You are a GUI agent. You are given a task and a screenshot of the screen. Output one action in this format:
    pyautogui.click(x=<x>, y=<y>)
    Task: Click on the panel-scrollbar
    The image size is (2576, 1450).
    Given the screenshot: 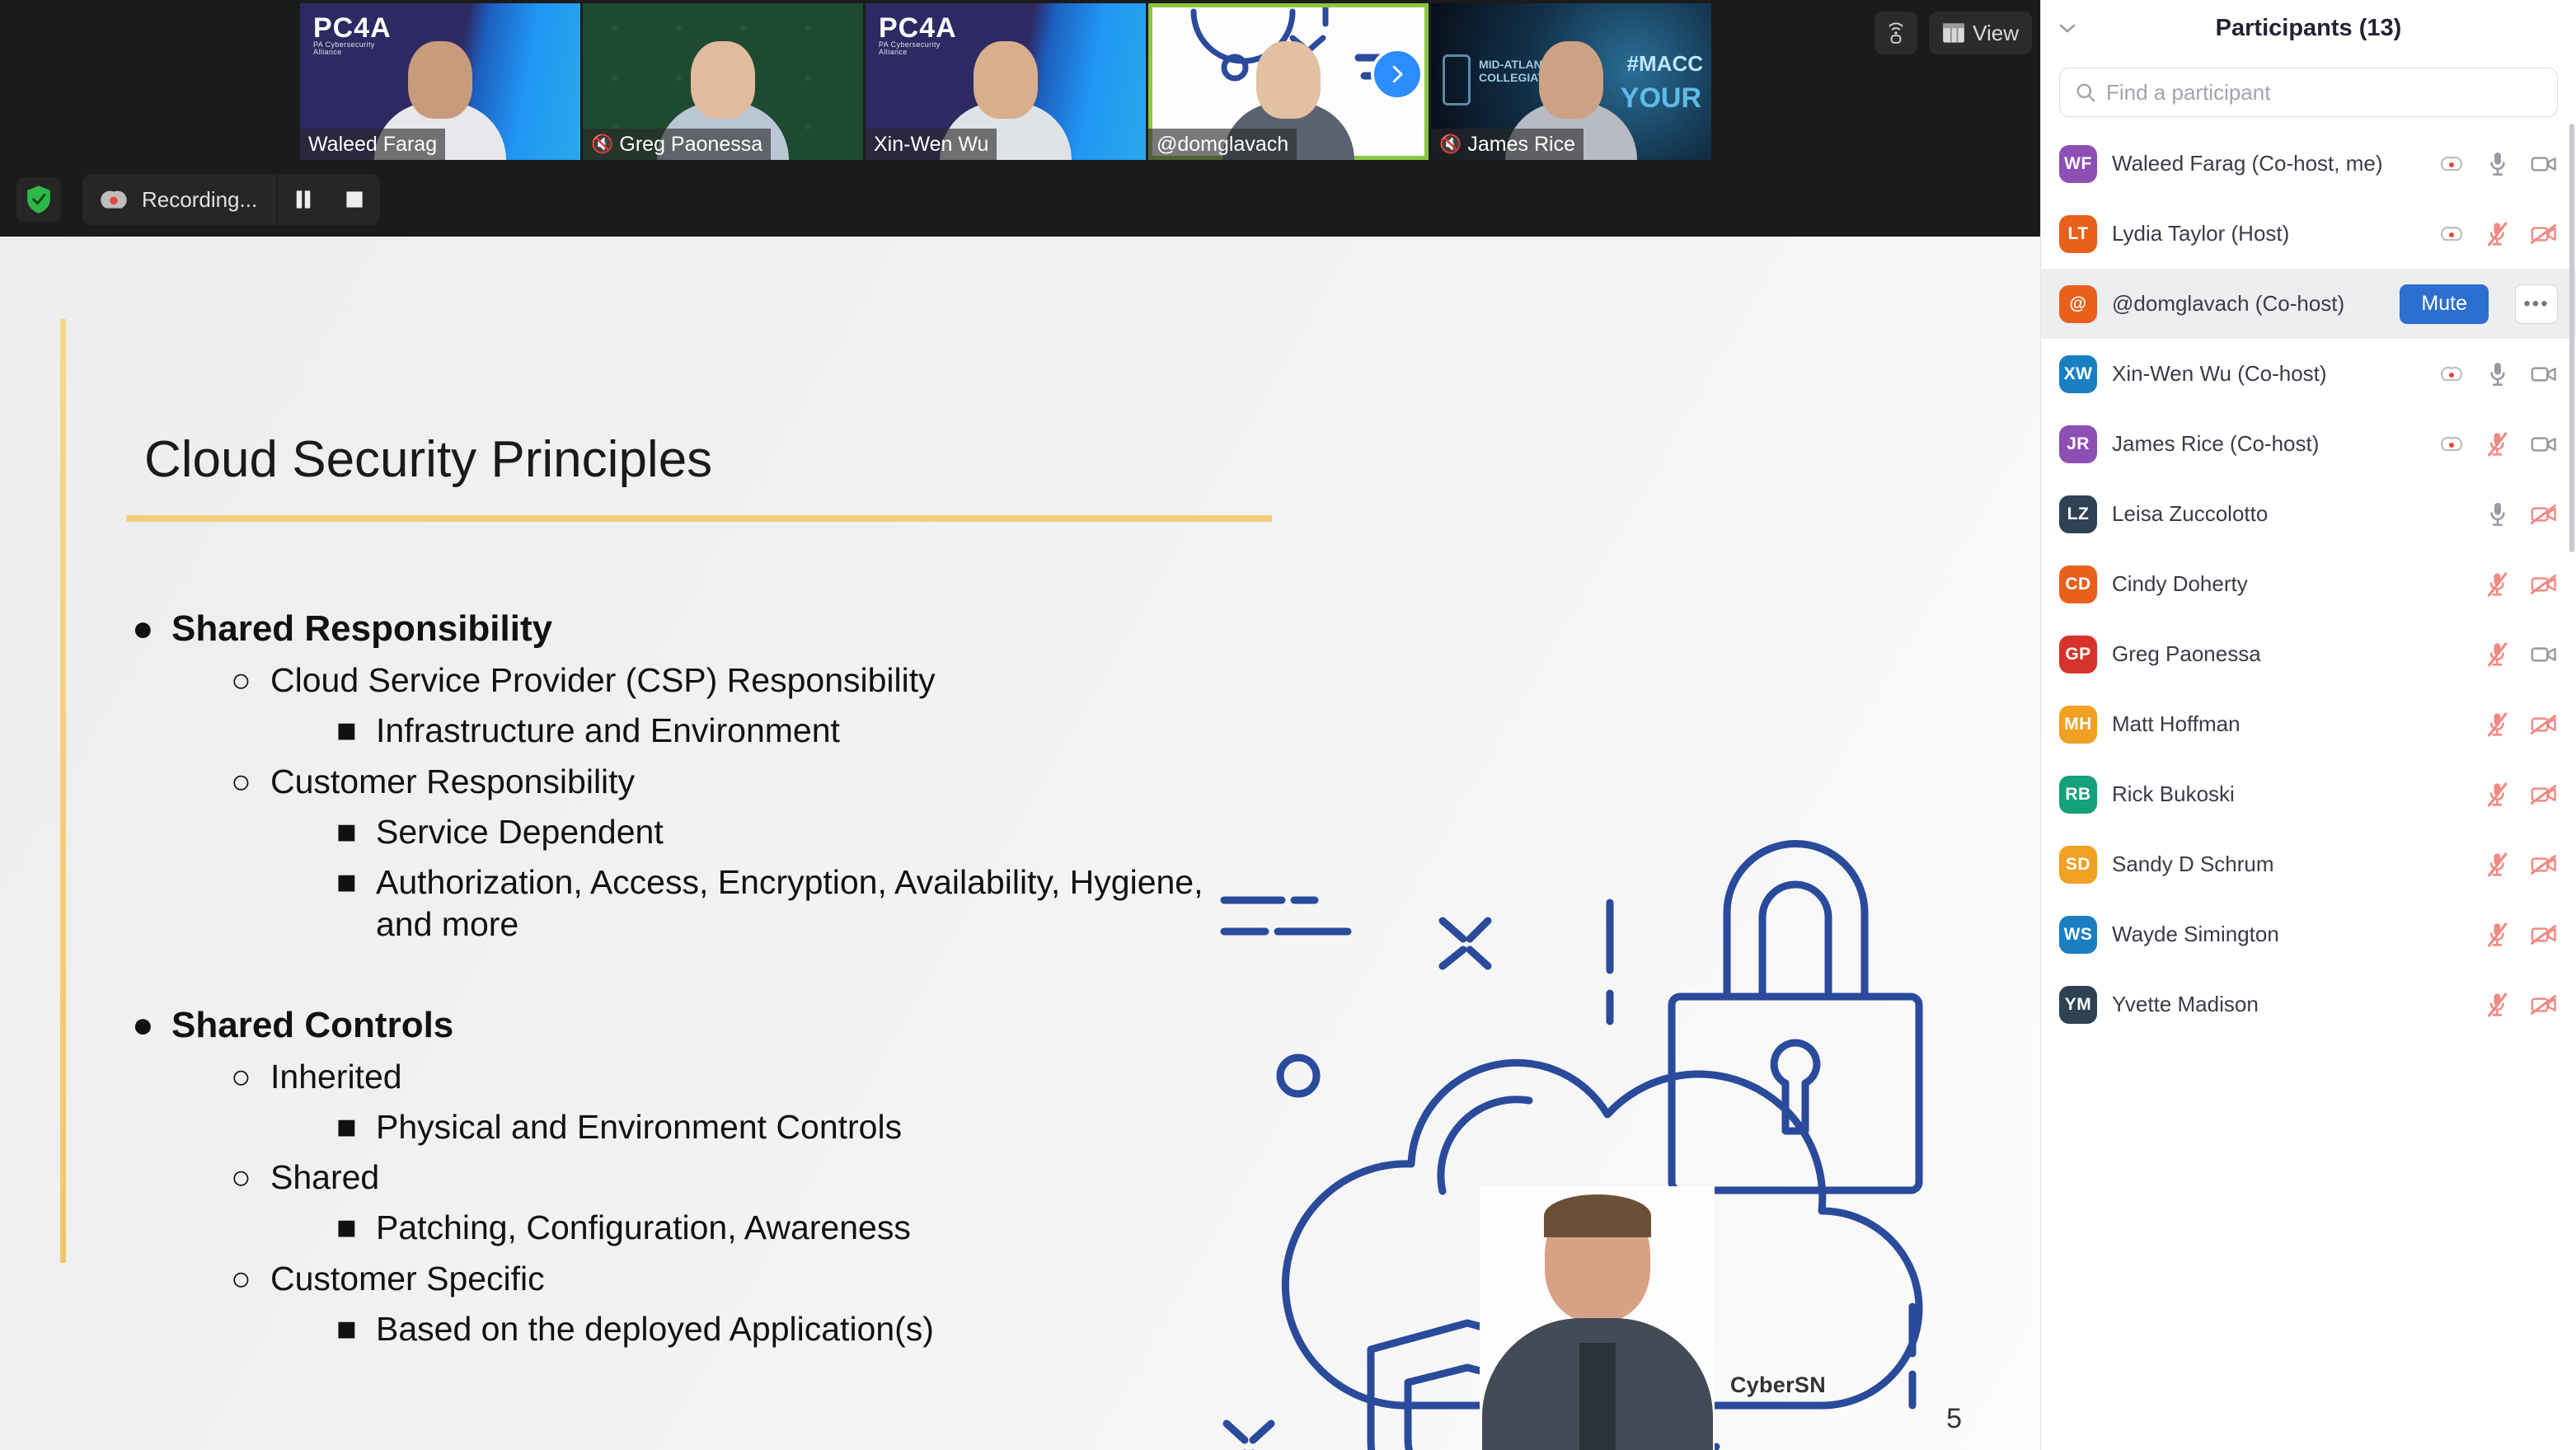 What is the action you would take?
    pyautogui.click(x=2572, y=338)
    